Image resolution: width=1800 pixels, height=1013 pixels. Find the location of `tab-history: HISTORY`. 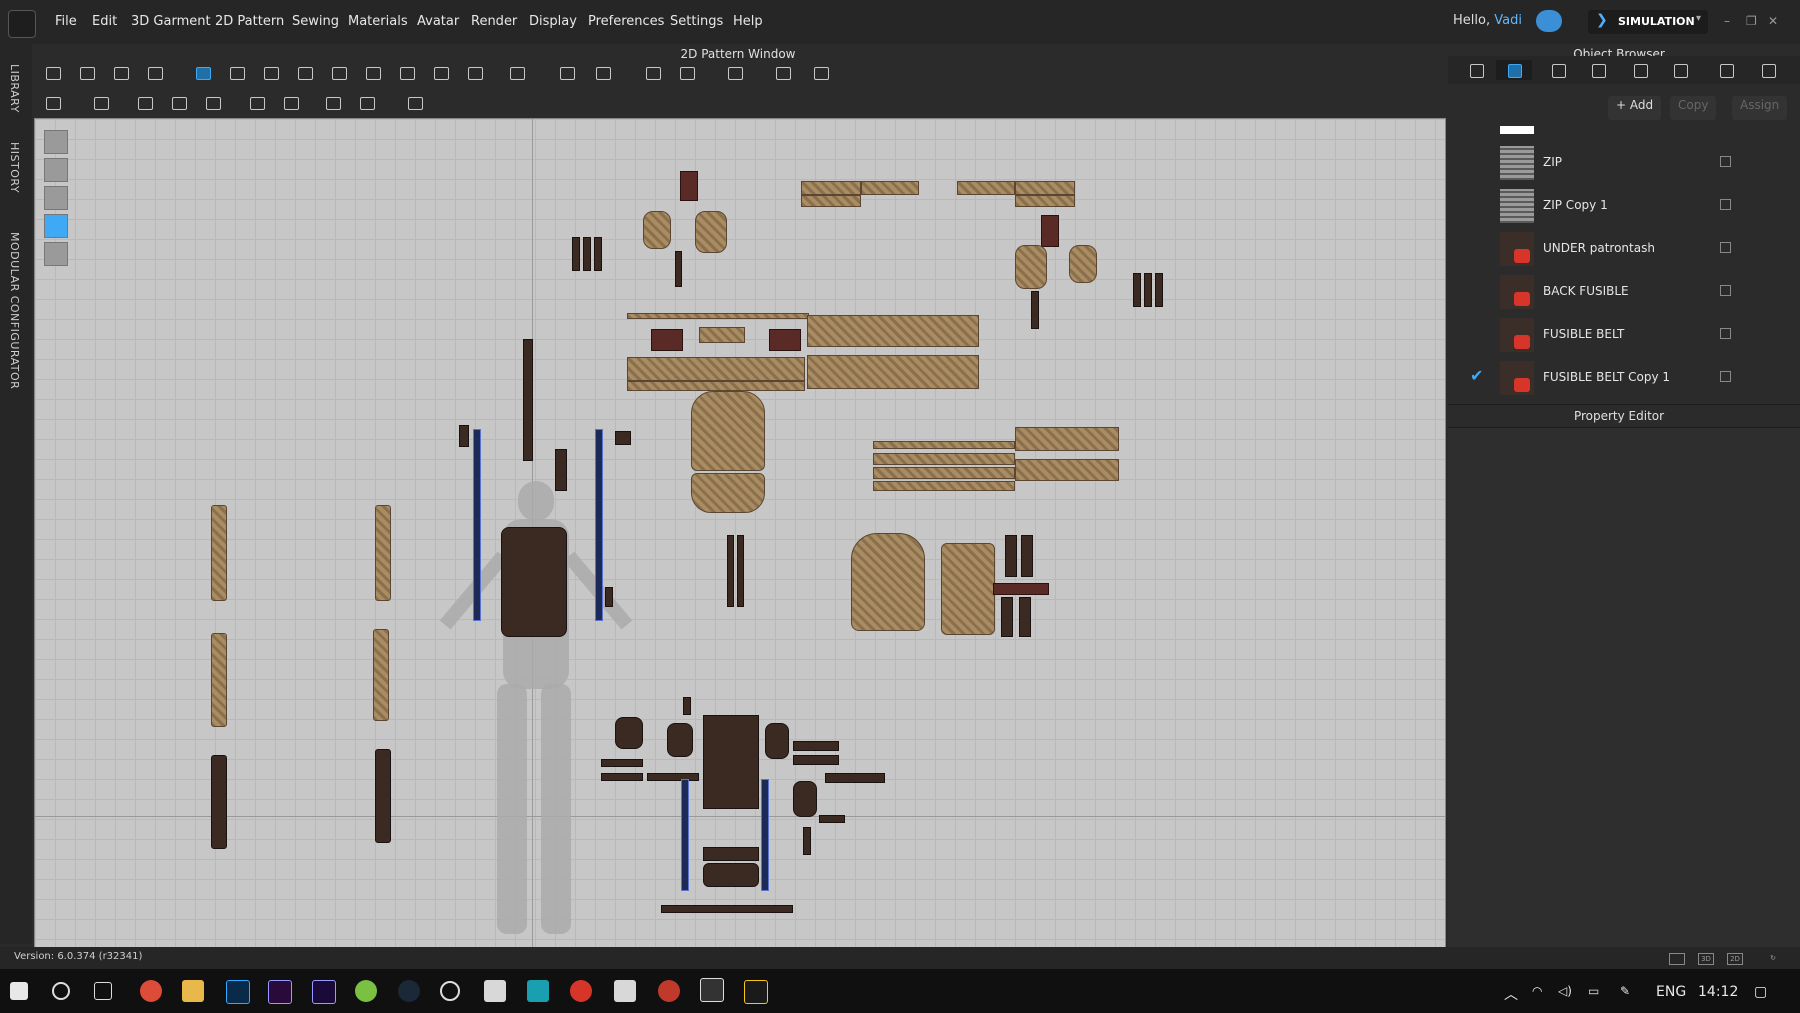

tab-history: HISTORY is located at coordinates (14, 167).